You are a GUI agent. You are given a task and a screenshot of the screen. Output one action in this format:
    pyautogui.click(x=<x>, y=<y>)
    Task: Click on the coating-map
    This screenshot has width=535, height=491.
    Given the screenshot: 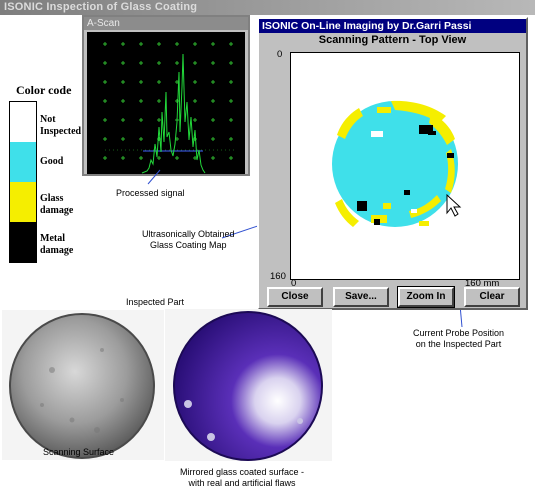 What is the action you would take?
    pyautogui.click(x=397, y=163)
    